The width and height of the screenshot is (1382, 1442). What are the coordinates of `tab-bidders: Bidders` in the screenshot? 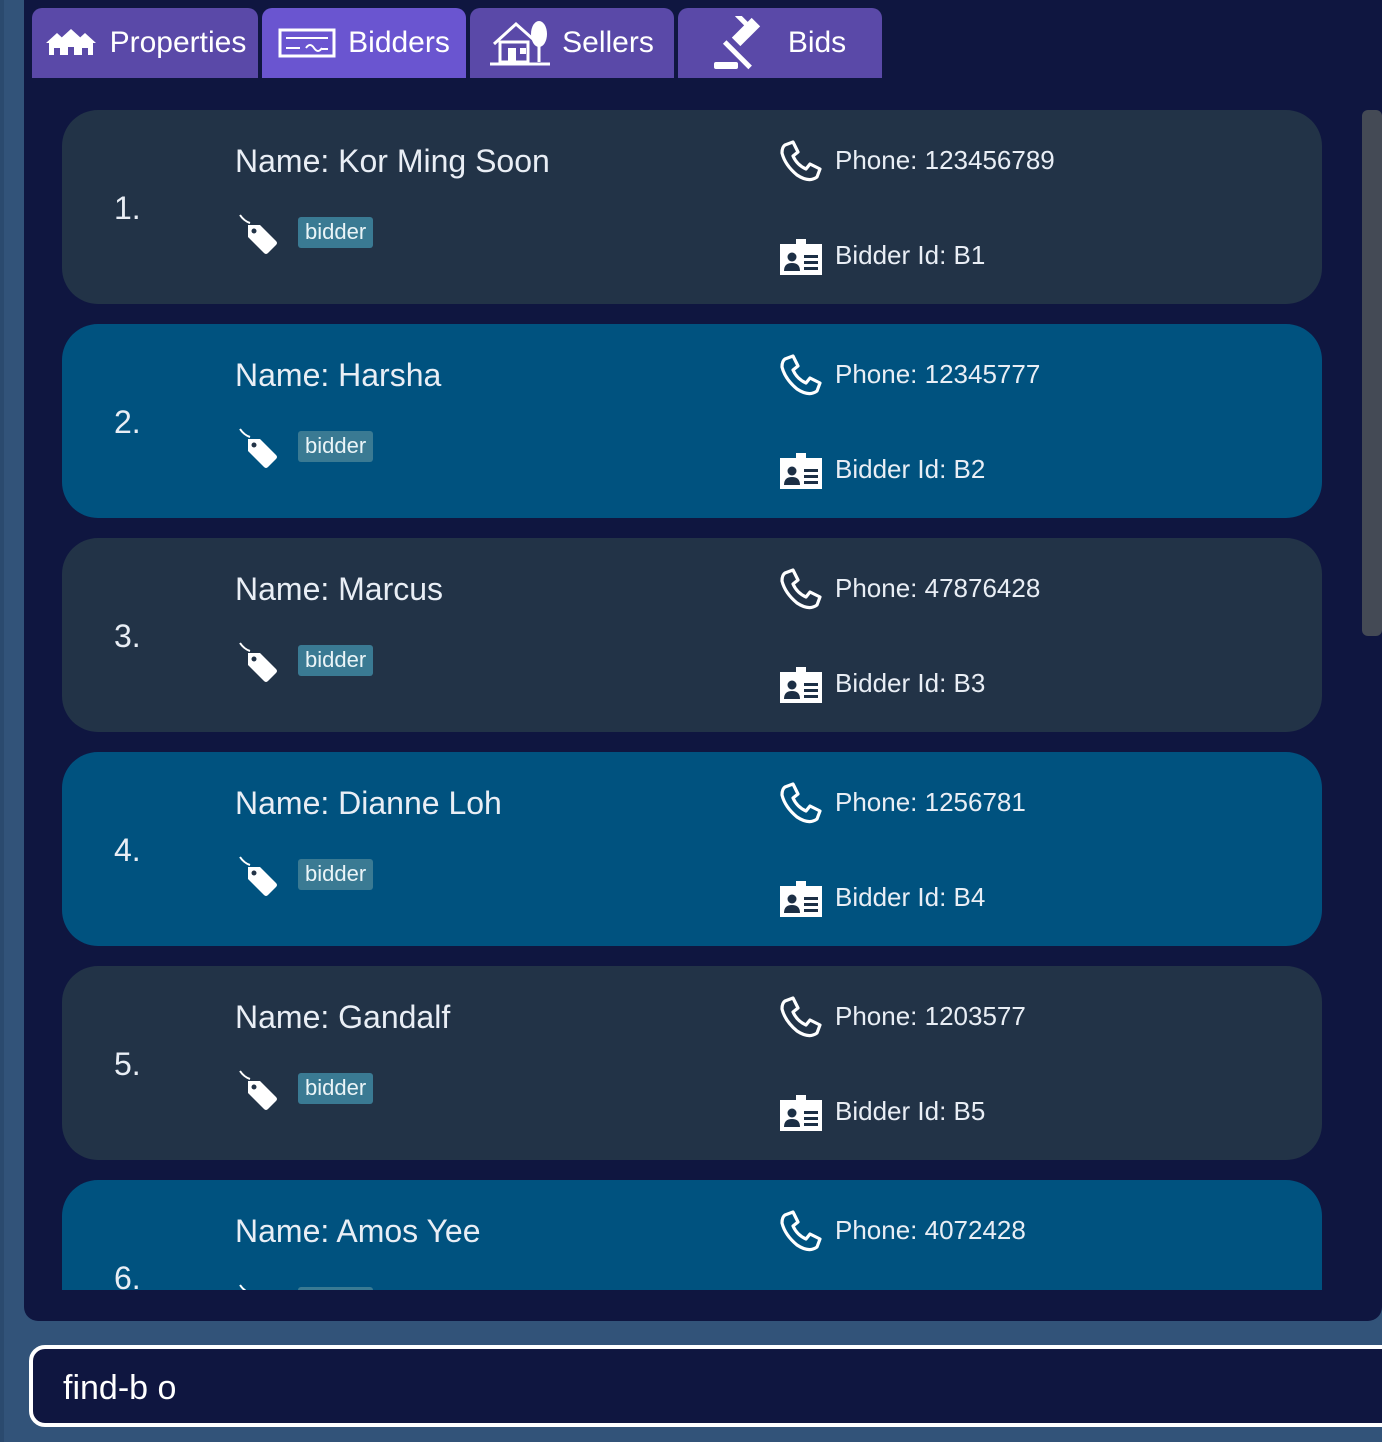 It's located at (364, 43).